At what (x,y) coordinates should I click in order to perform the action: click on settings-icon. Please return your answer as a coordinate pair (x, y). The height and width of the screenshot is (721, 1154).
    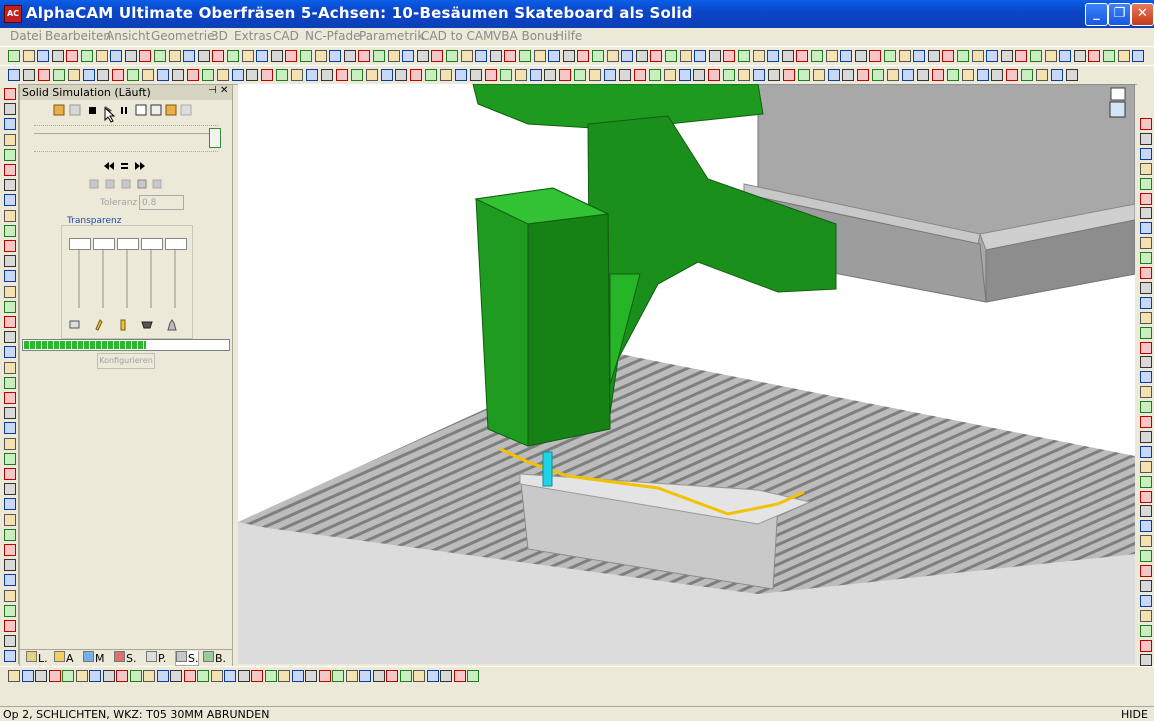
    Looking at the image, I should click on (186, 110).